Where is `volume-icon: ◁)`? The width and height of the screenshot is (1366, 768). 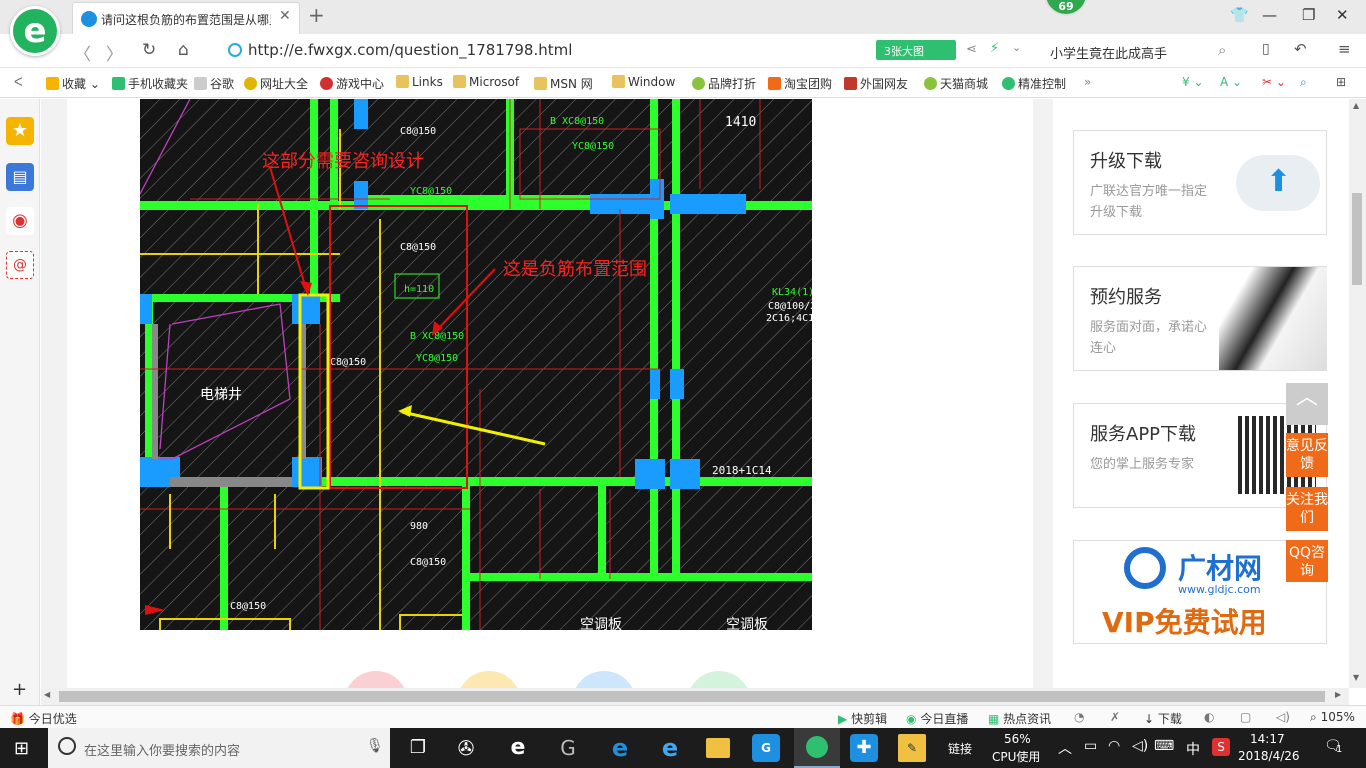 volume-icon: ◁) is located at coordinates (1140, 746).